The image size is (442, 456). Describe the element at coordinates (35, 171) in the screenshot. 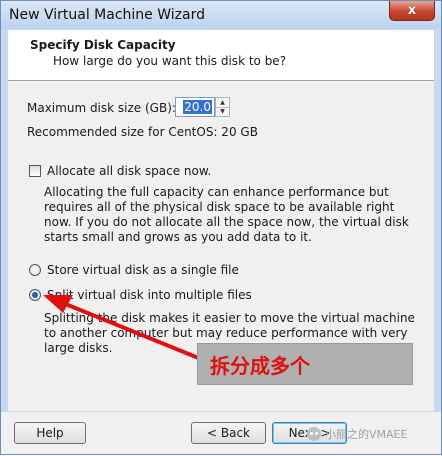

I see `allocate-all-checkbox` at that location.